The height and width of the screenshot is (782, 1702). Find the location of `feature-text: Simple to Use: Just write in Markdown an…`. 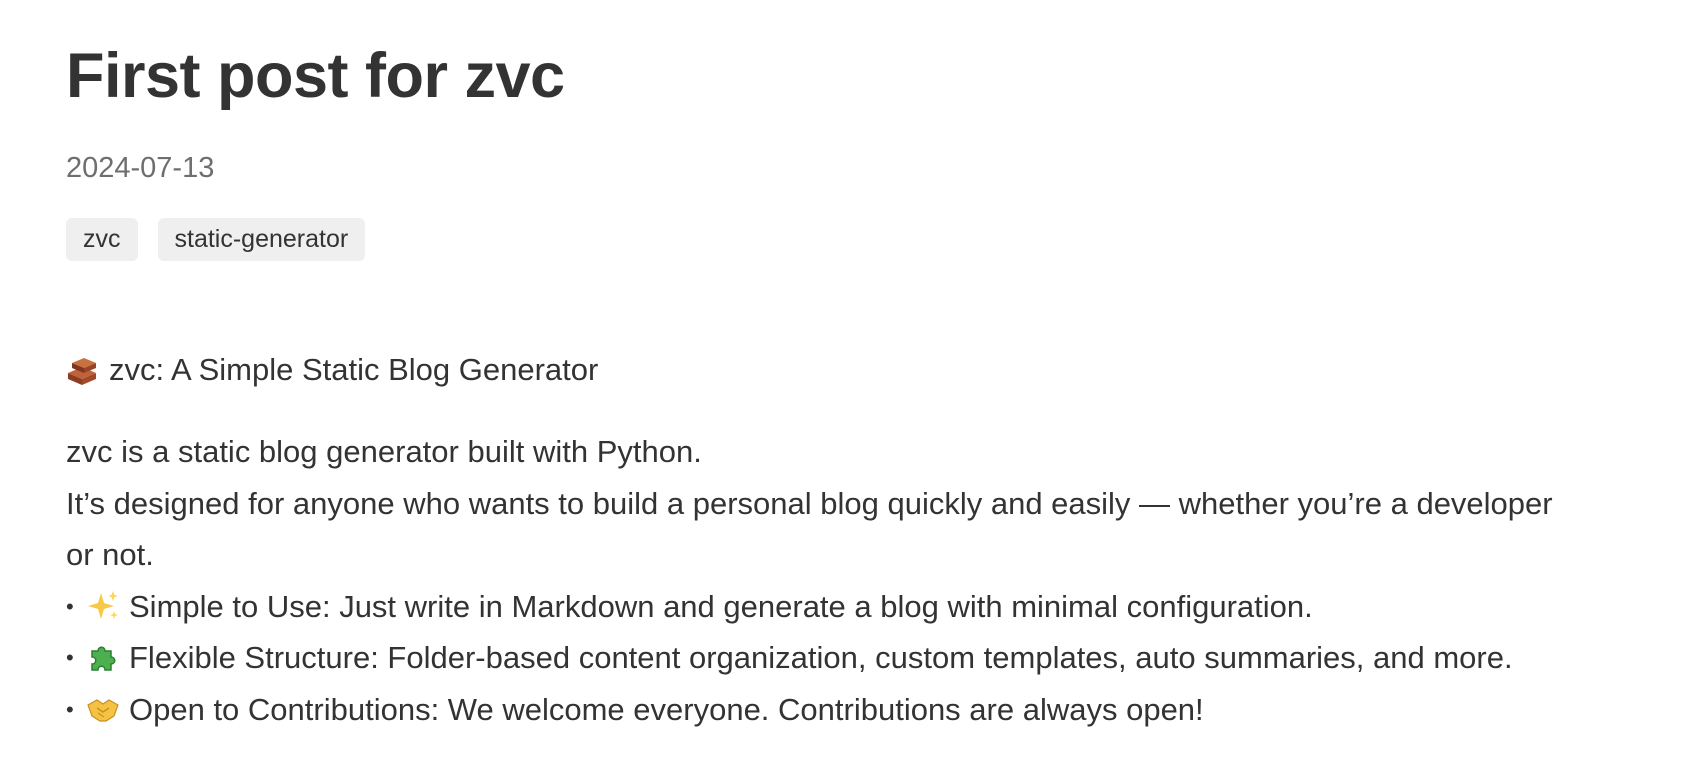

feature-text: Simple to Use: Just write in Markdown an… is located at coordinates (721, 606).